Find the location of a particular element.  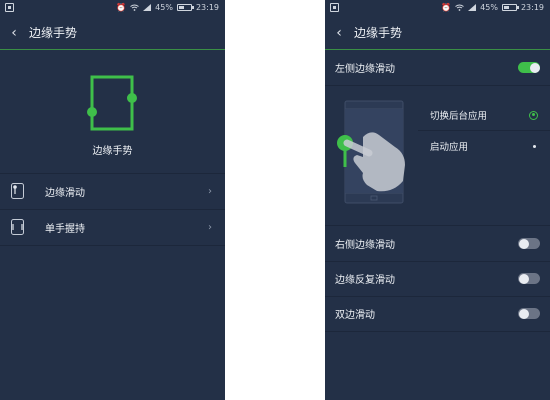

option-label: 切换后台应用 is located at coordinates (459, 116).